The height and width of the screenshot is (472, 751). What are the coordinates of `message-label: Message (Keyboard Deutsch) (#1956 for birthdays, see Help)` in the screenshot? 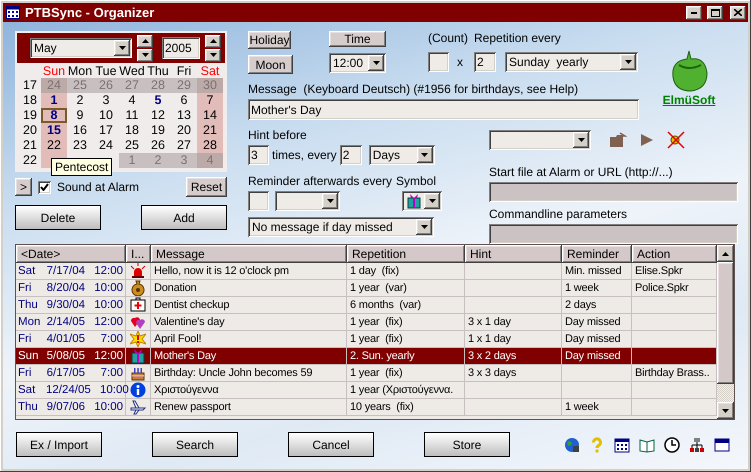 It's located at (413, 89).